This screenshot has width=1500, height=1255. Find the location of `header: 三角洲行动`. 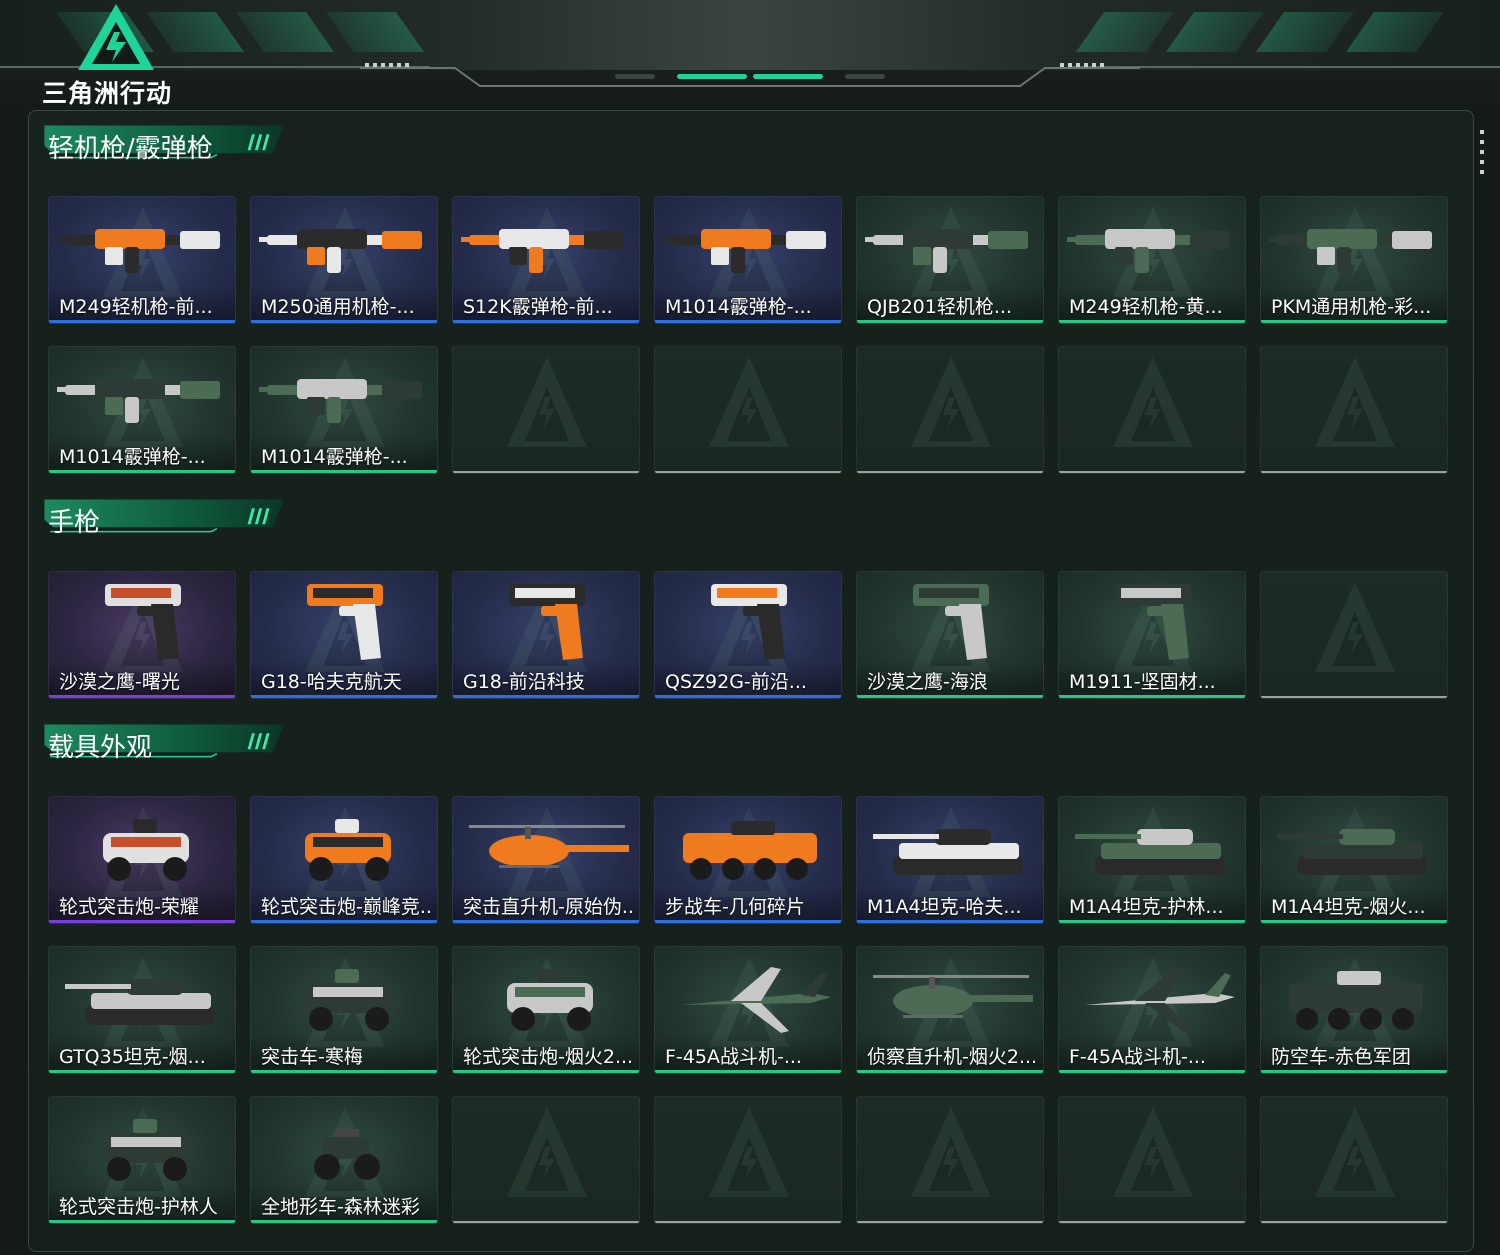

header: 三角洲行动 is located at coordinates (750, 55).